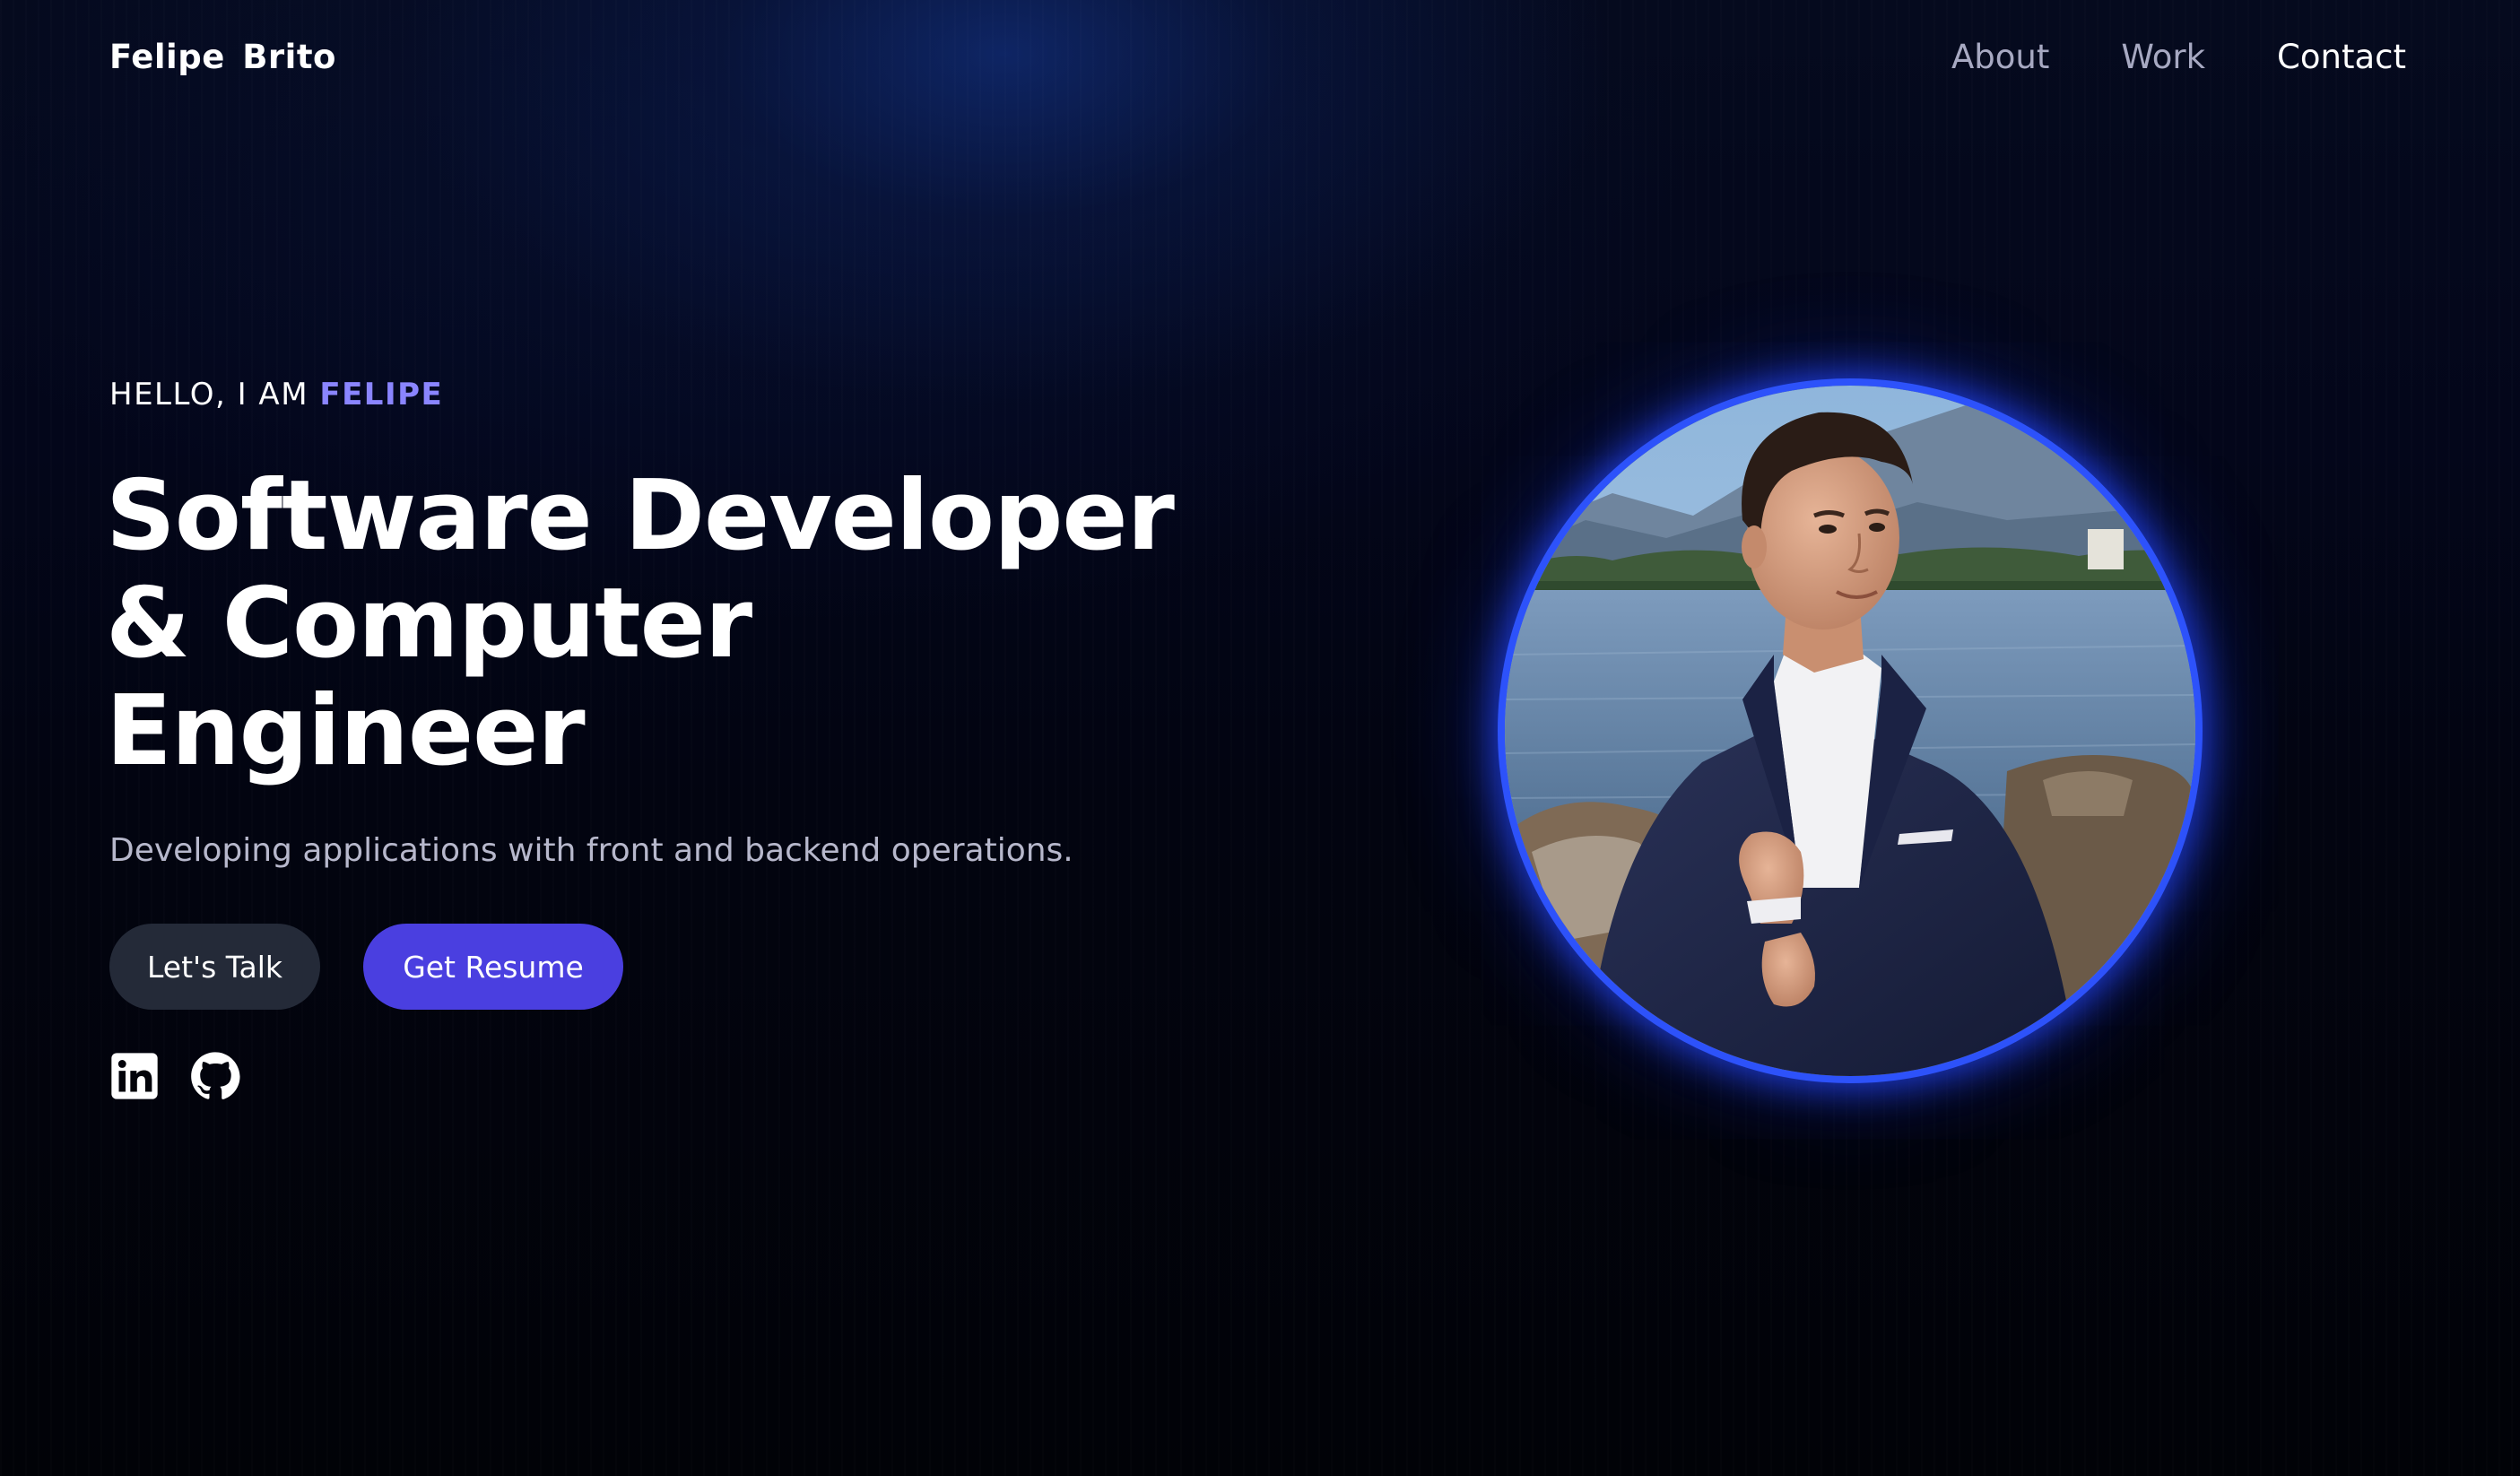  Describe the element at coordinates (2000, 57) in the screenshot. I see `nav-about-link: About` at that location.